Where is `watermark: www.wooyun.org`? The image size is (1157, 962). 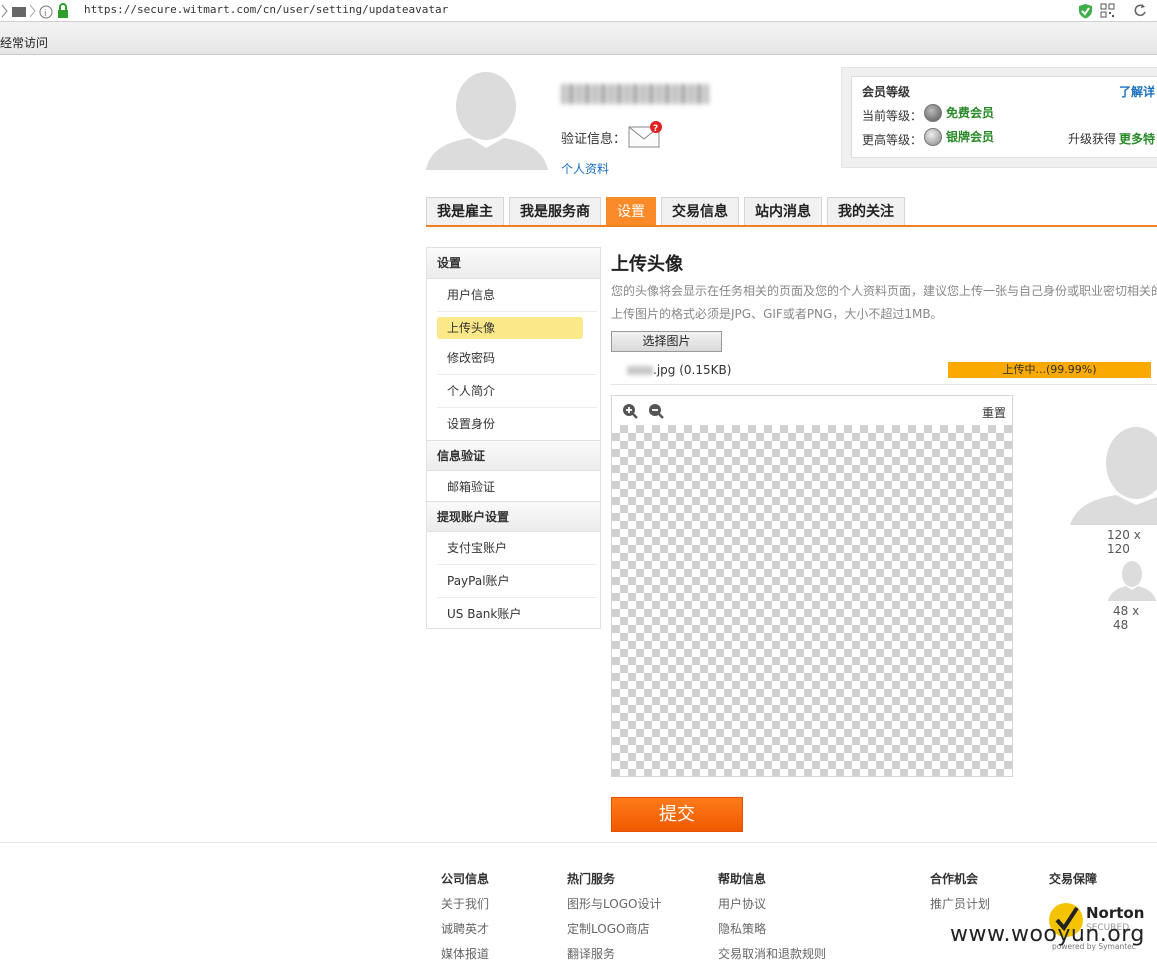
watermark: www.wooyun.org is located at coordinates (1047, 934).